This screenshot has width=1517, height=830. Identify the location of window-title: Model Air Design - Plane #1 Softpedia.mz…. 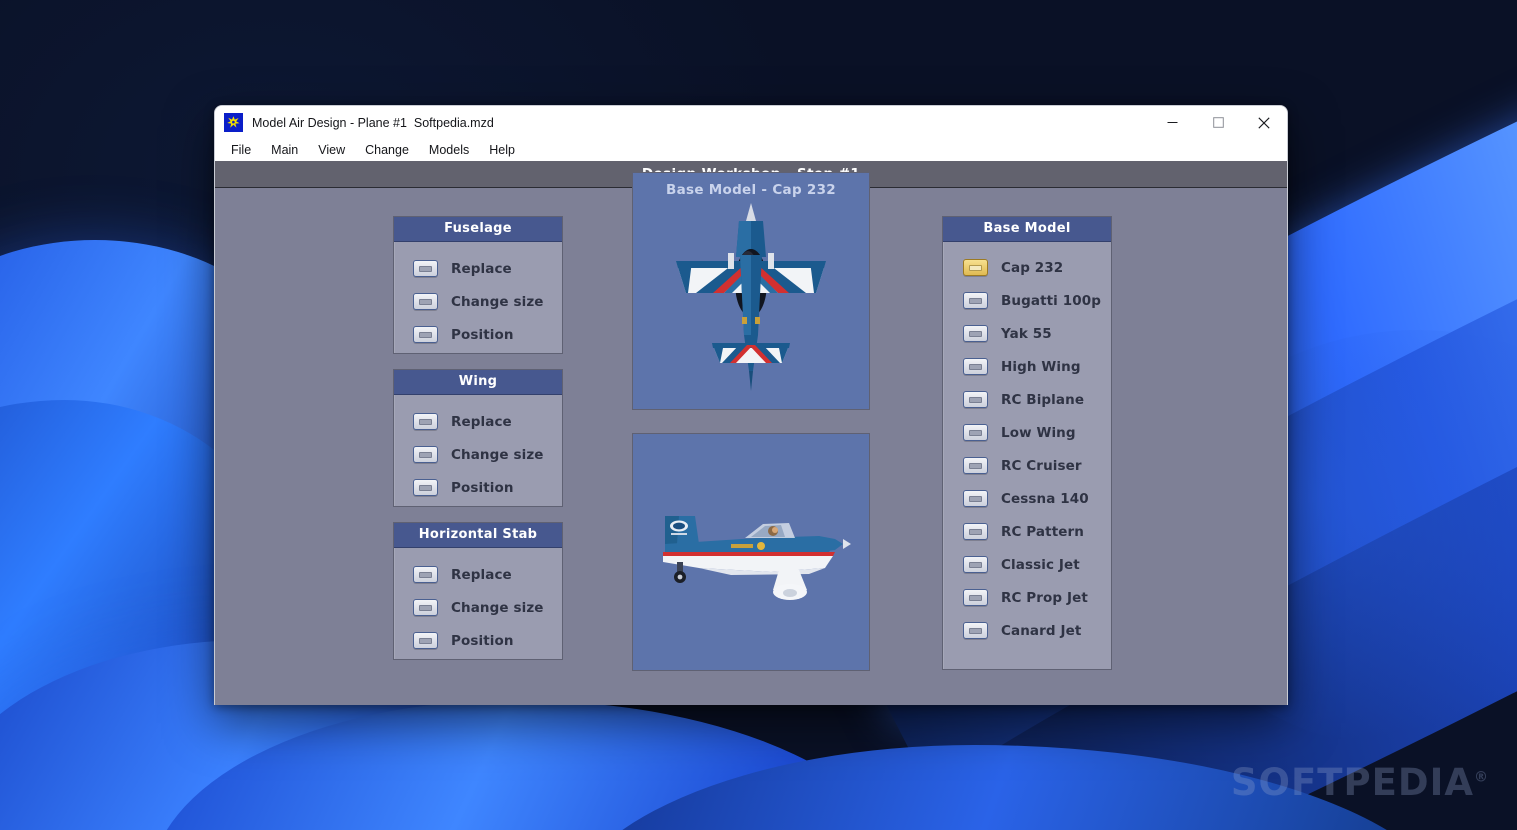
(373, 122).